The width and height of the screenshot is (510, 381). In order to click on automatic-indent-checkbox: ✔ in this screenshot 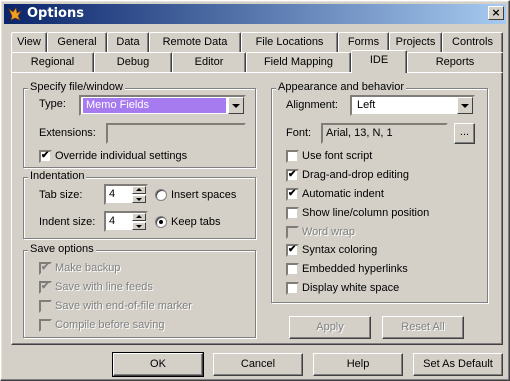, I will do `click(292, 194)`.